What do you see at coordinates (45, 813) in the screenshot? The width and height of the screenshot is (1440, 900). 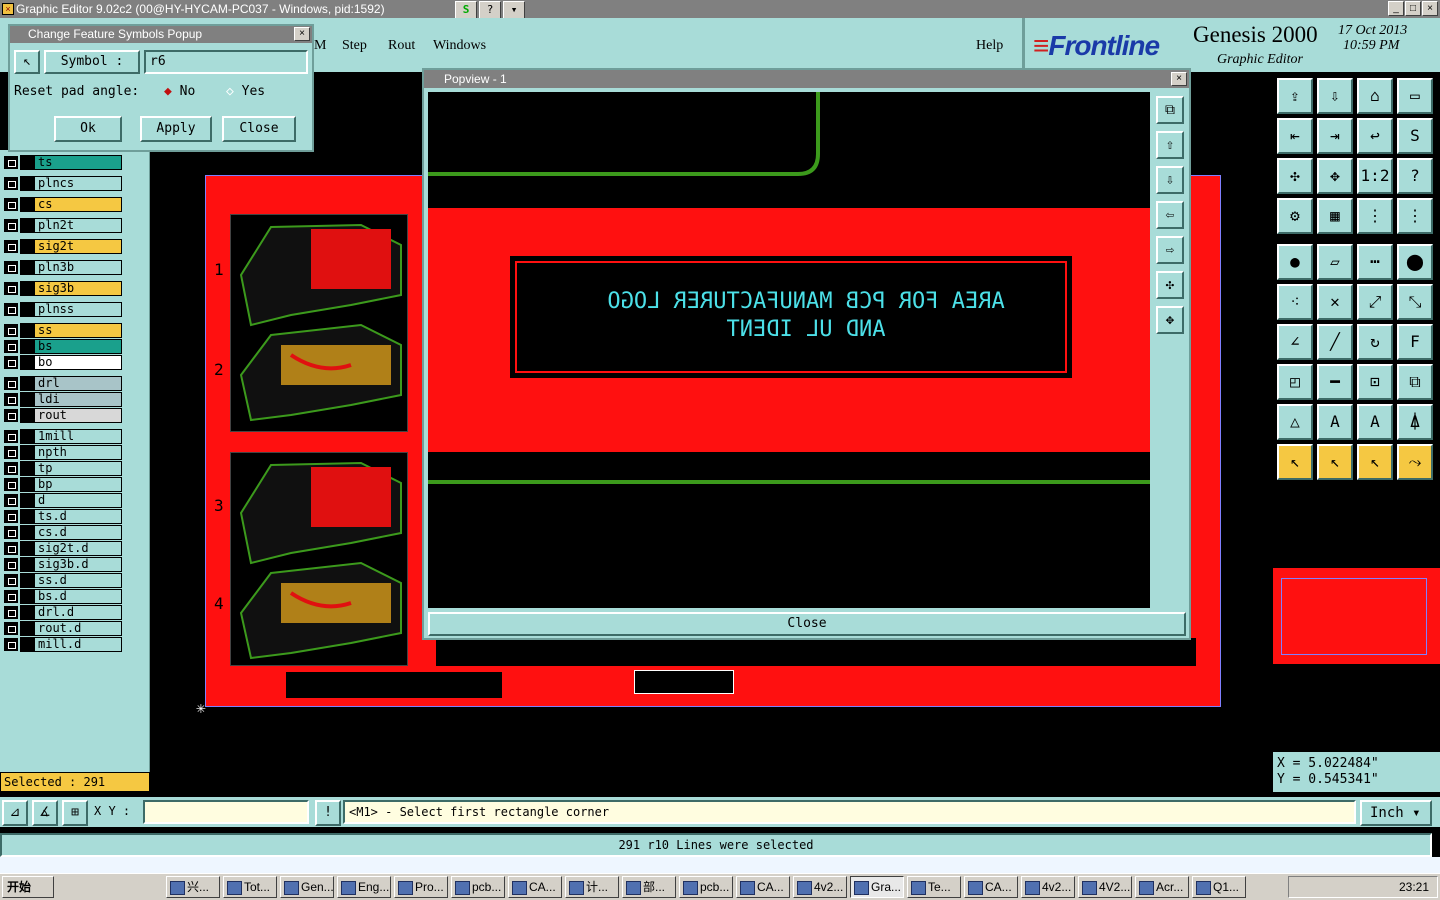 I see `measure-icon: ∡` at bounding box center [45, 813].